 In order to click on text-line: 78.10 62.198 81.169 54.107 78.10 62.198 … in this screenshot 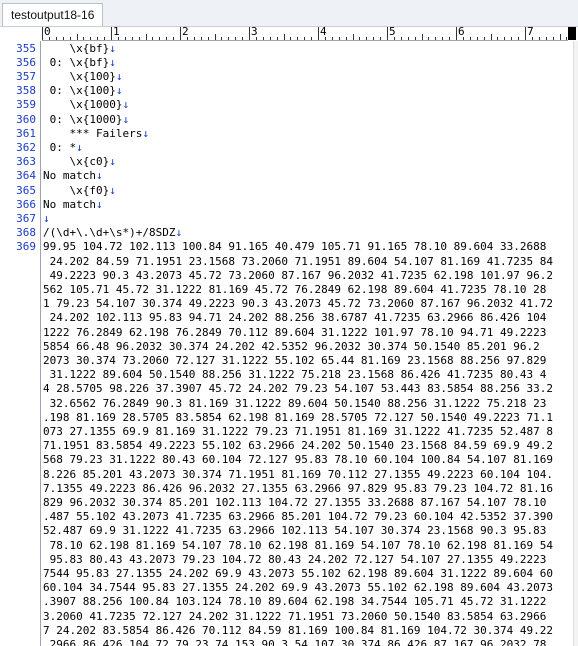, I will do `click(298, 546)`.